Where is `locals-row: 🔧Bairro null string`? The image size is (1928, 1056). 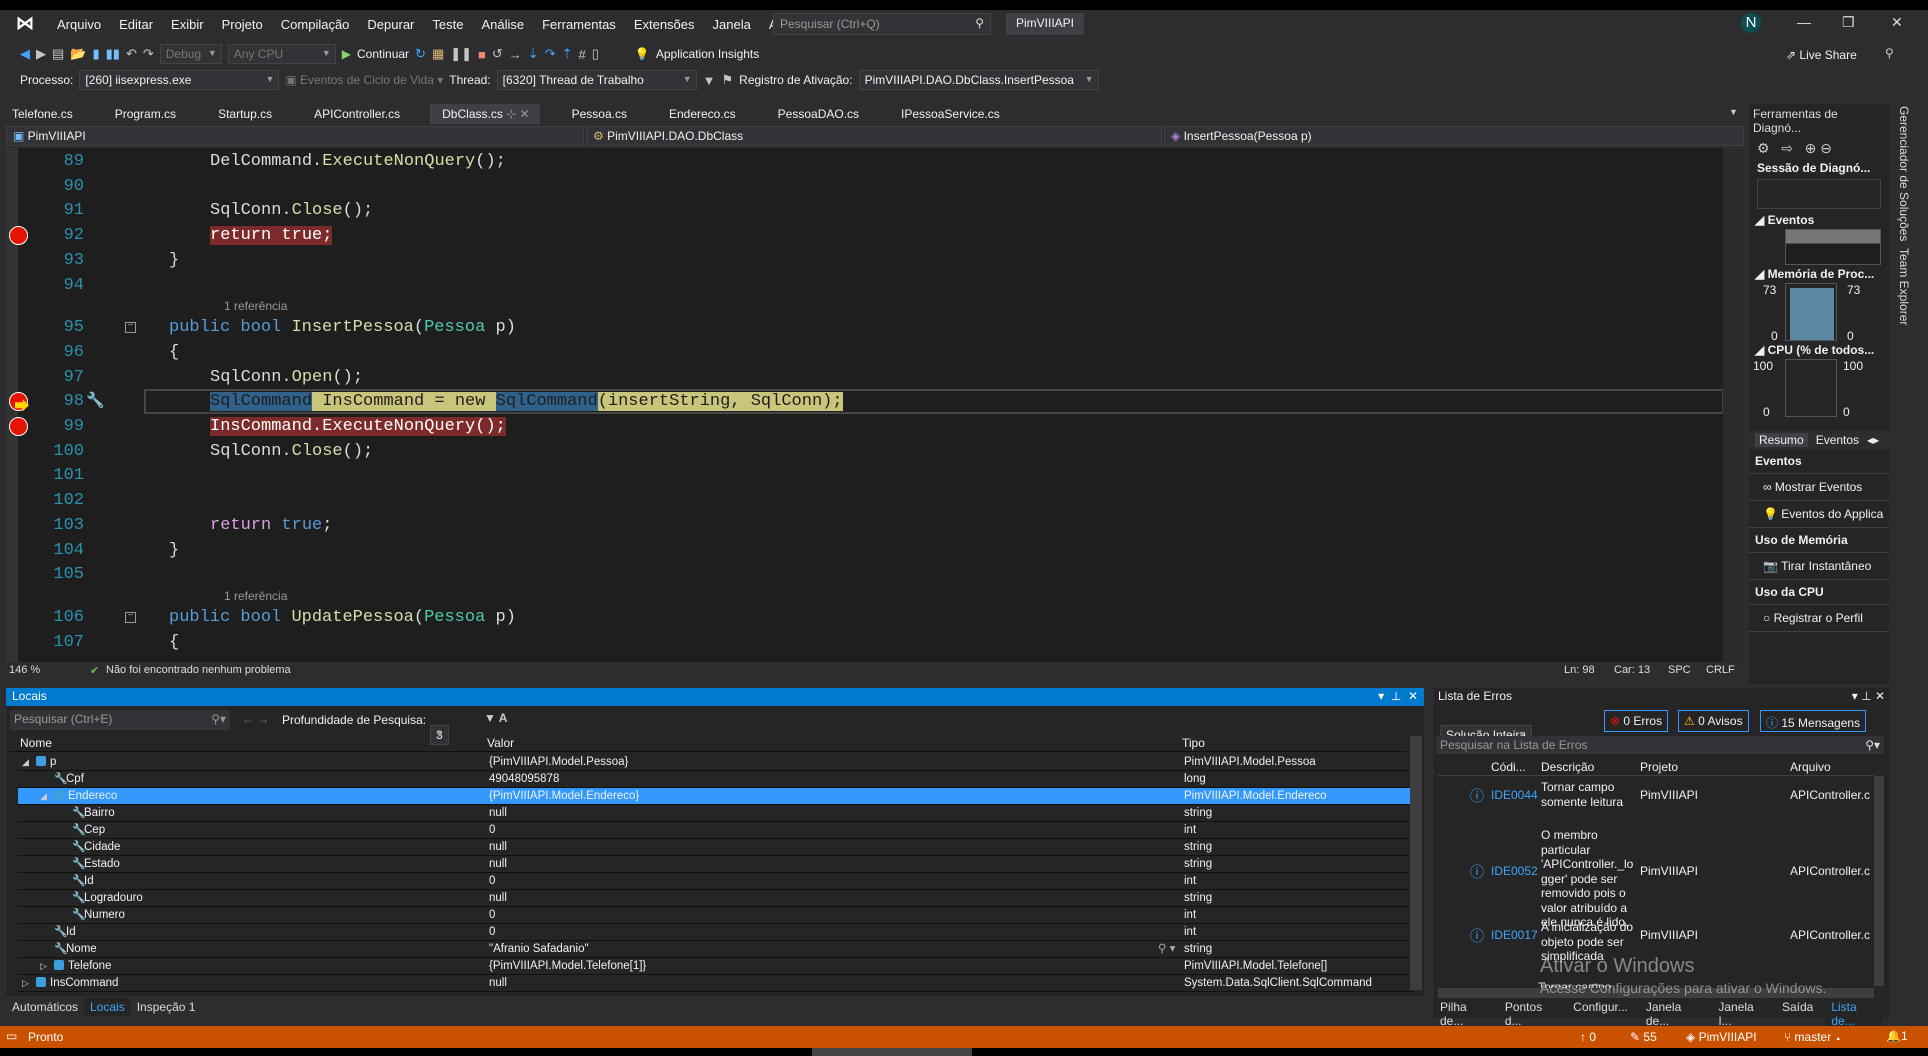
locals-row: 🔧Bairro null string is located at coordinates (716, 813).